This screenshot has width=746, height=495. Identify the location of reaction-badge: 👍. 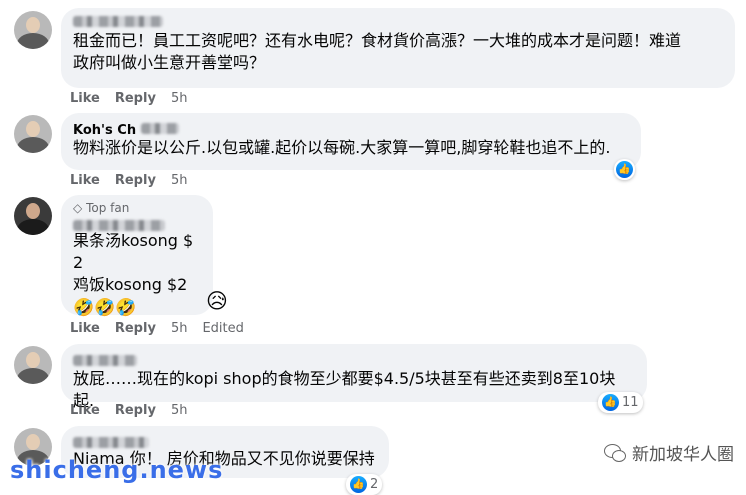
(624, 169).